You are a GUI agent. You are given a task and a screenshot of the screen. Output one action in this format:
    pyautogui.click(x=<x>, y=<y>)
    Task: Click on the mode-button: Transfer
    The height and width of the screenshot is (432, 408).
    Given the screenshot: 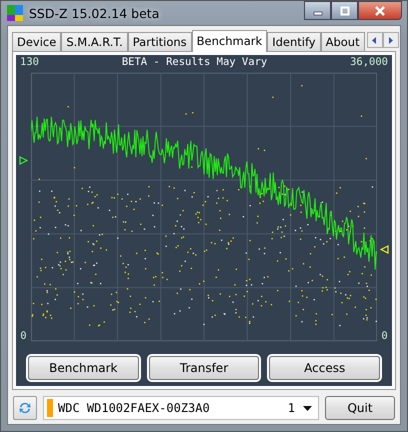 What is the action you would take?
    pyautogui.click(x=204, y=368)
    